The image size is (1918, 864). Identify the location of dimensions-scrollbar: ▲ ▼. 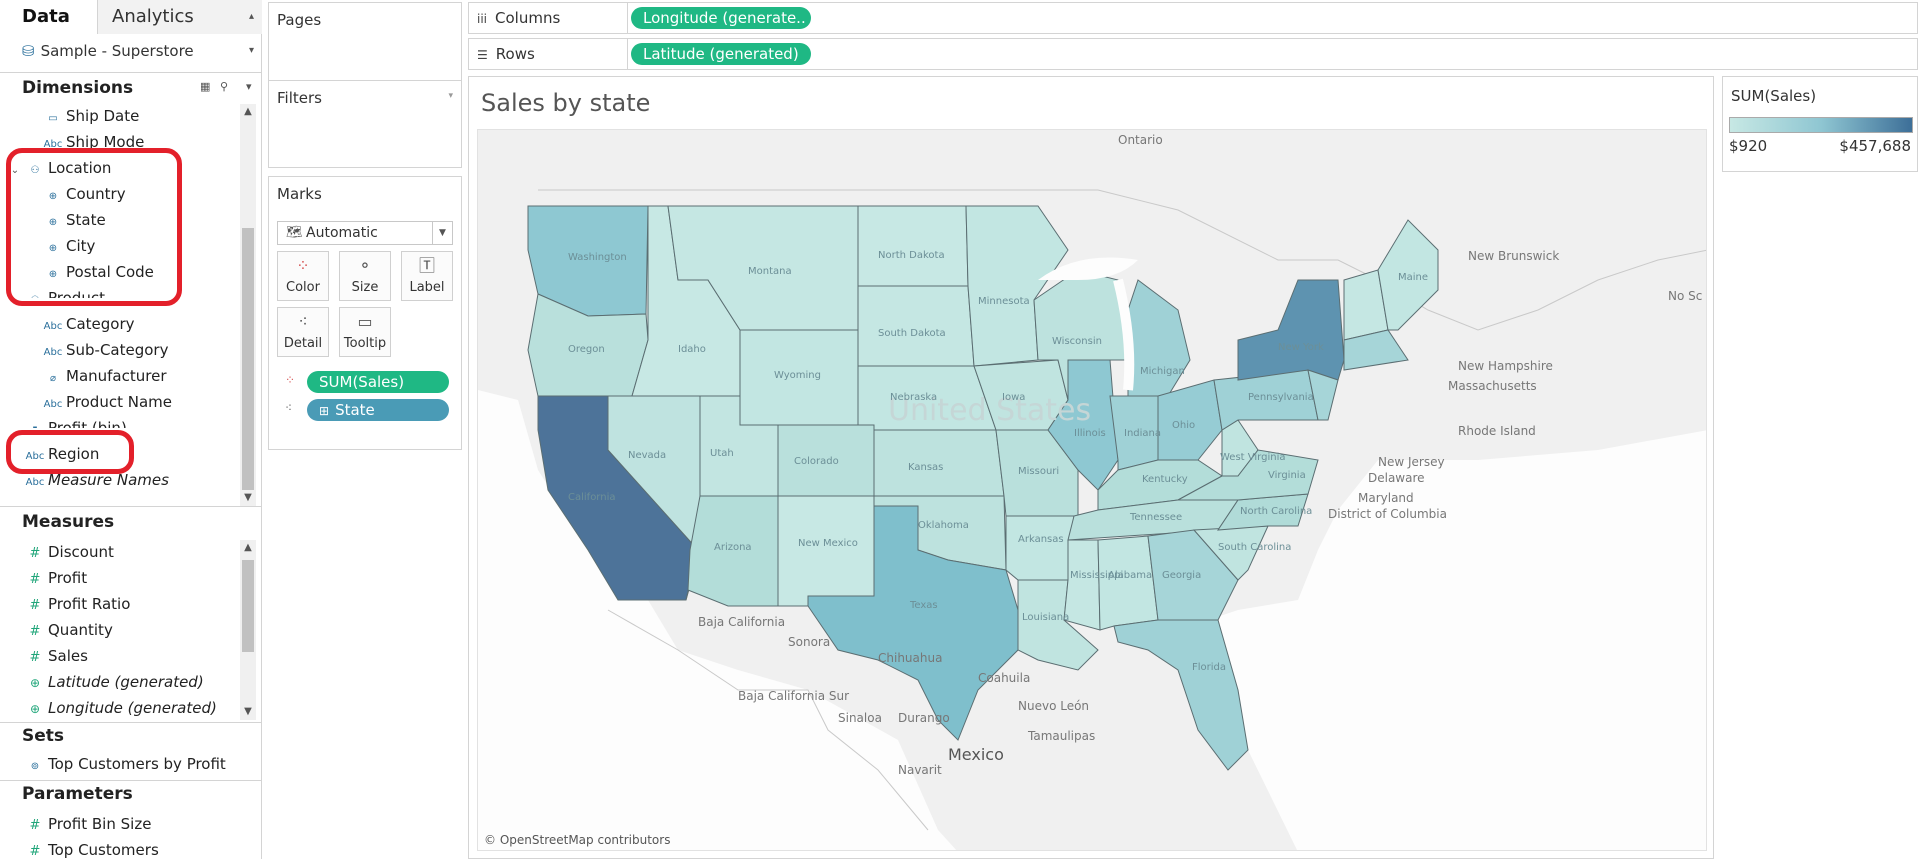
(248, 305).